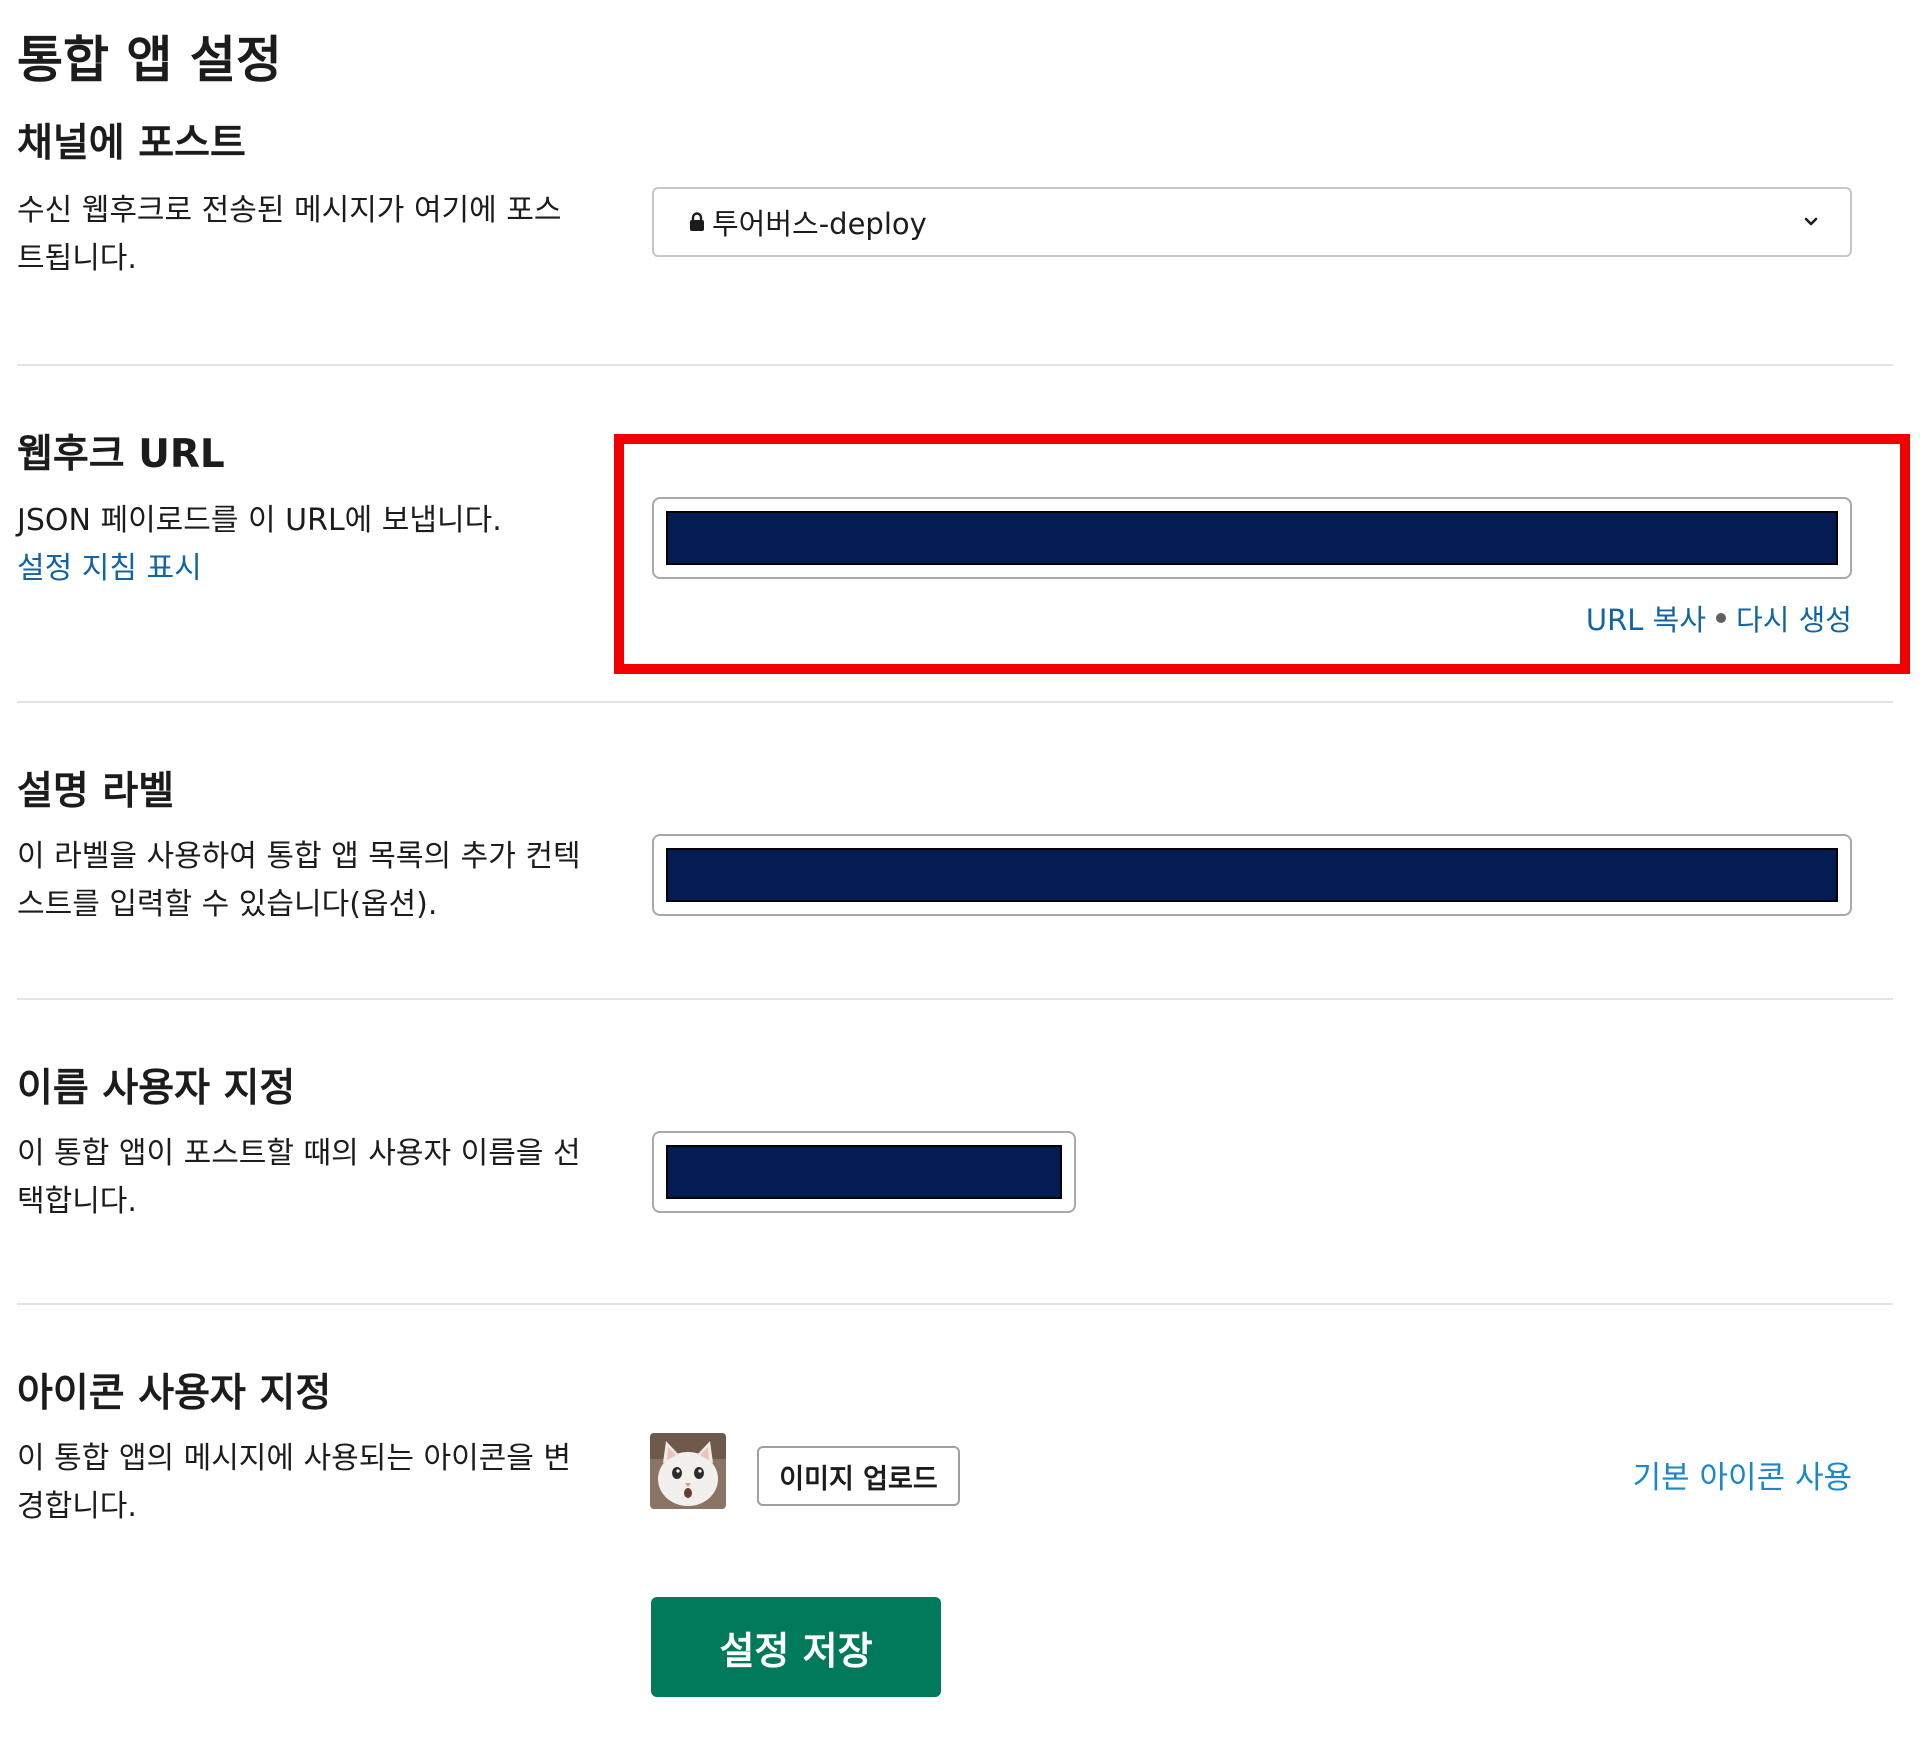 Image resolution: width=1920 pixels, height=1744 pixels. I want to click on channel-select-value: 투어버스-deploy, so click(819, 224).